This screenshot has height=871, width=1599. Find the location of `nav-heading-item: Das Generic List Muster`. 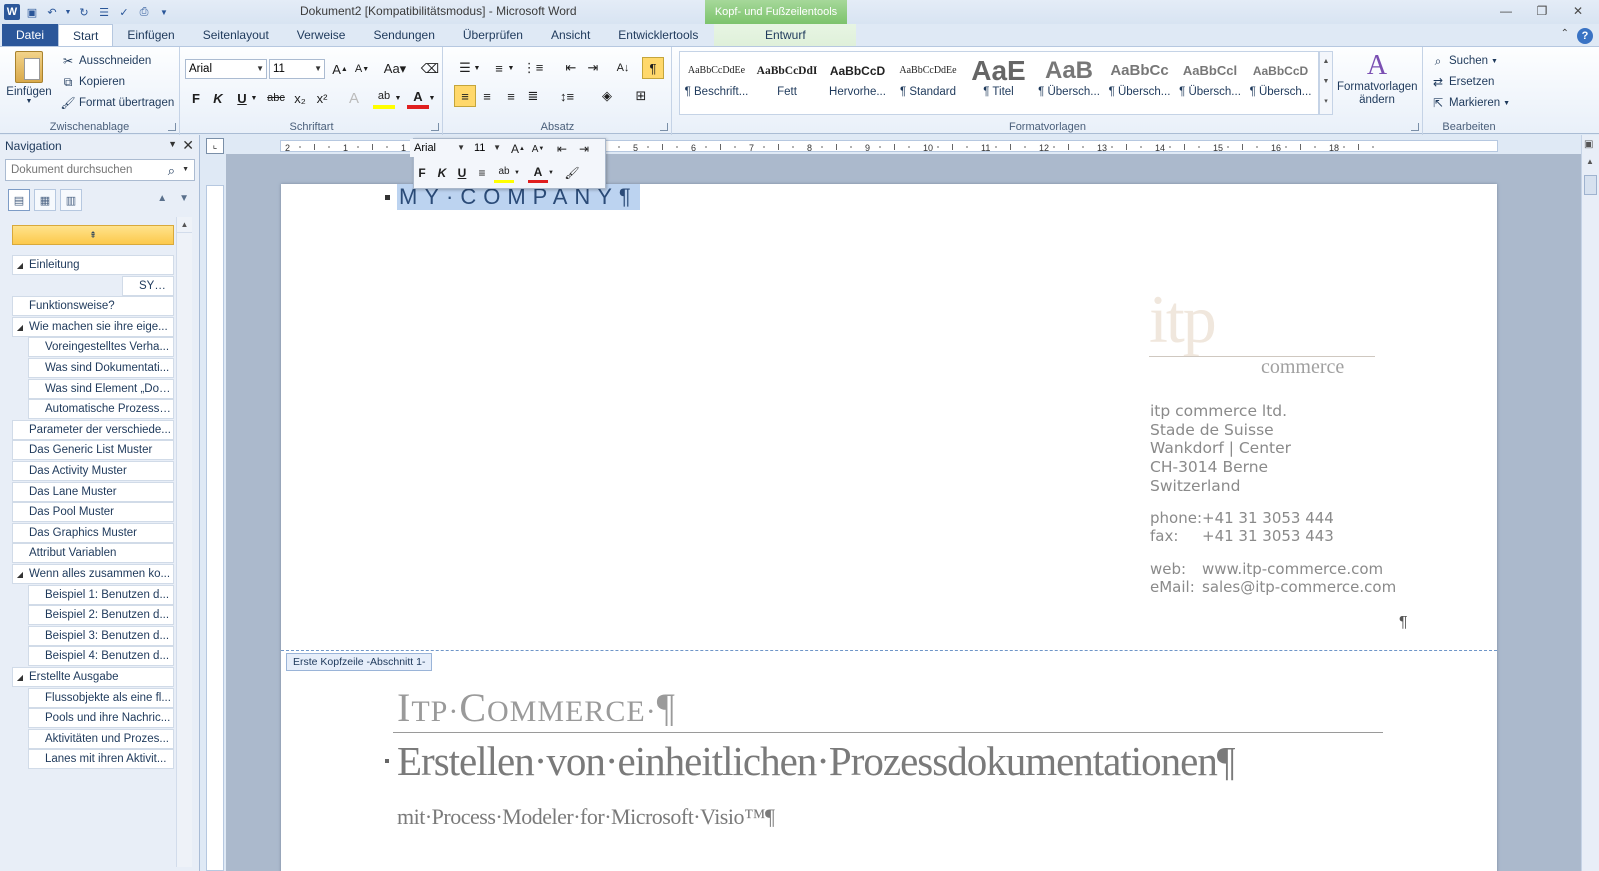

nav-heading-item: Das Generic List Muster is located at coordinates (93, 450).